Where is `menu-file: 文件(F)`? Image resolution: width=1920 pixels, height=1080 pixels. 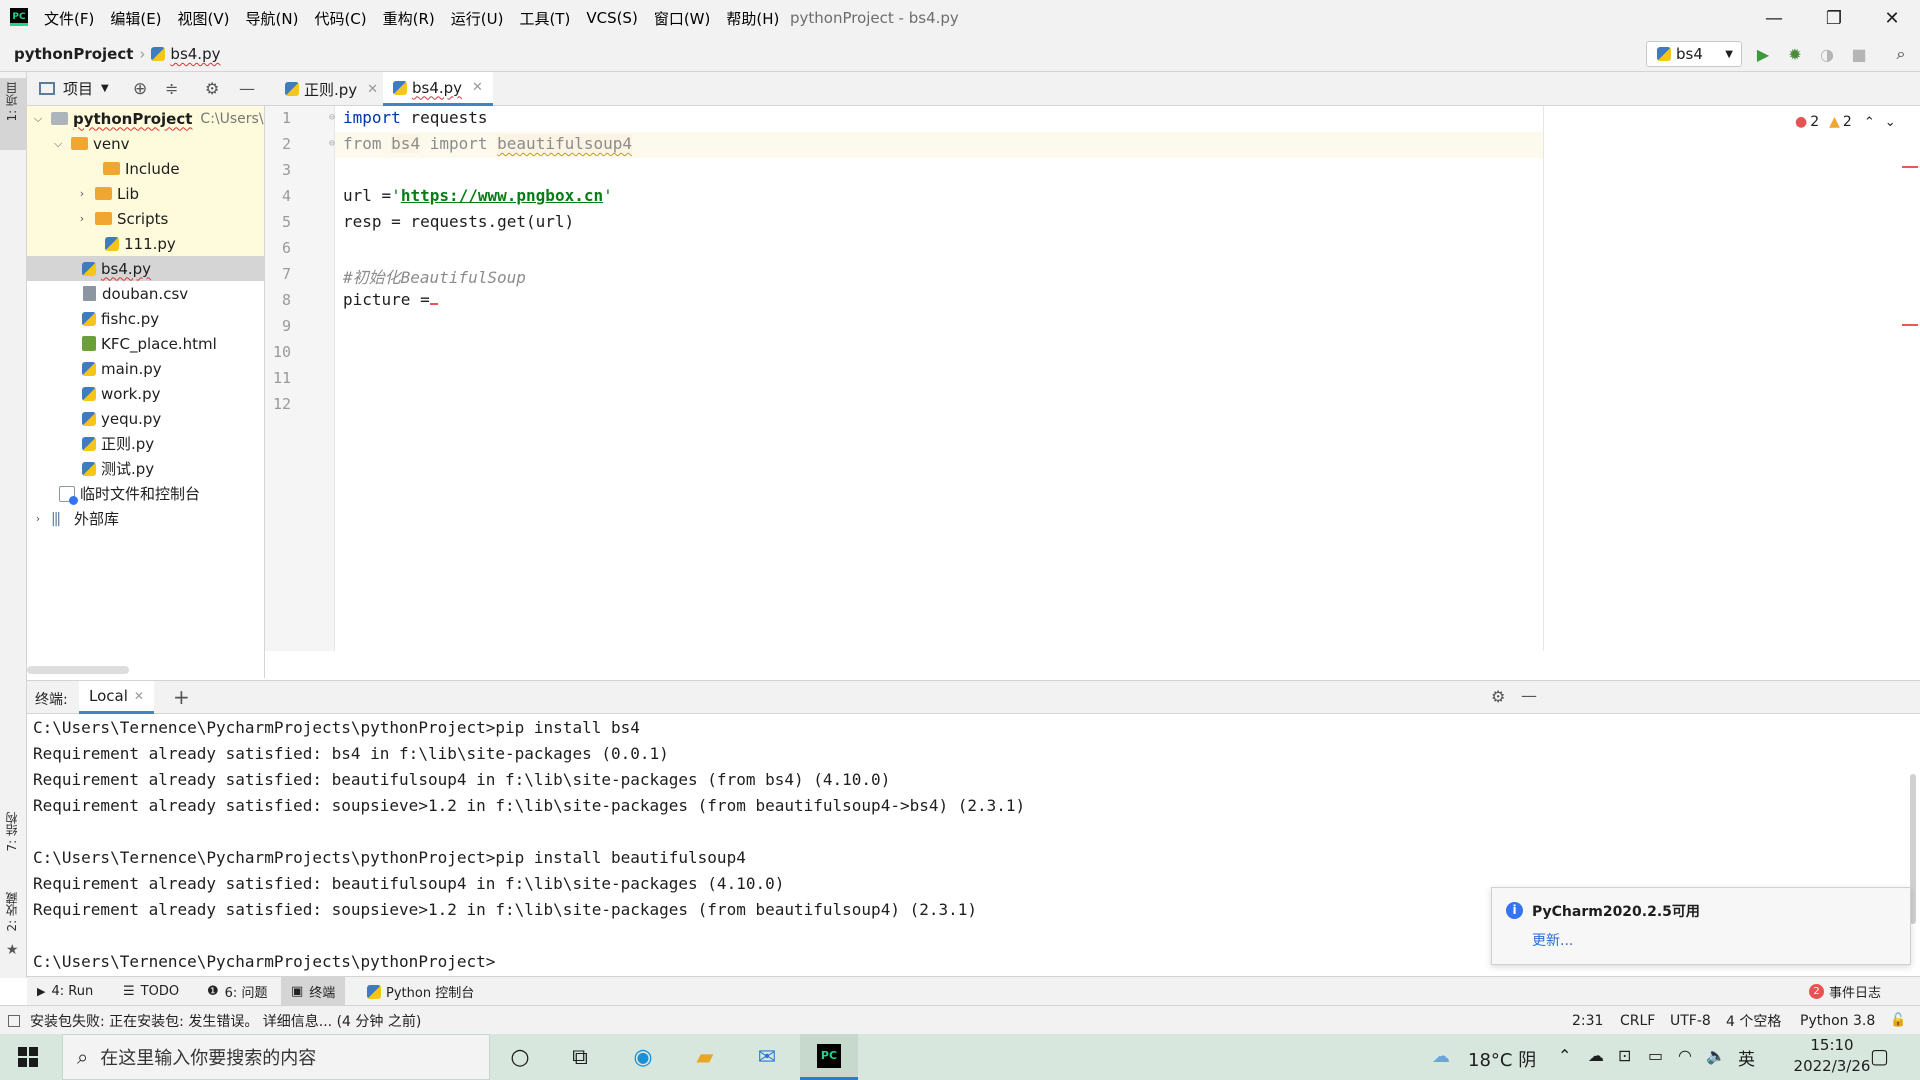 menu-file: 文件(F) is located at coordinates (69, 18).